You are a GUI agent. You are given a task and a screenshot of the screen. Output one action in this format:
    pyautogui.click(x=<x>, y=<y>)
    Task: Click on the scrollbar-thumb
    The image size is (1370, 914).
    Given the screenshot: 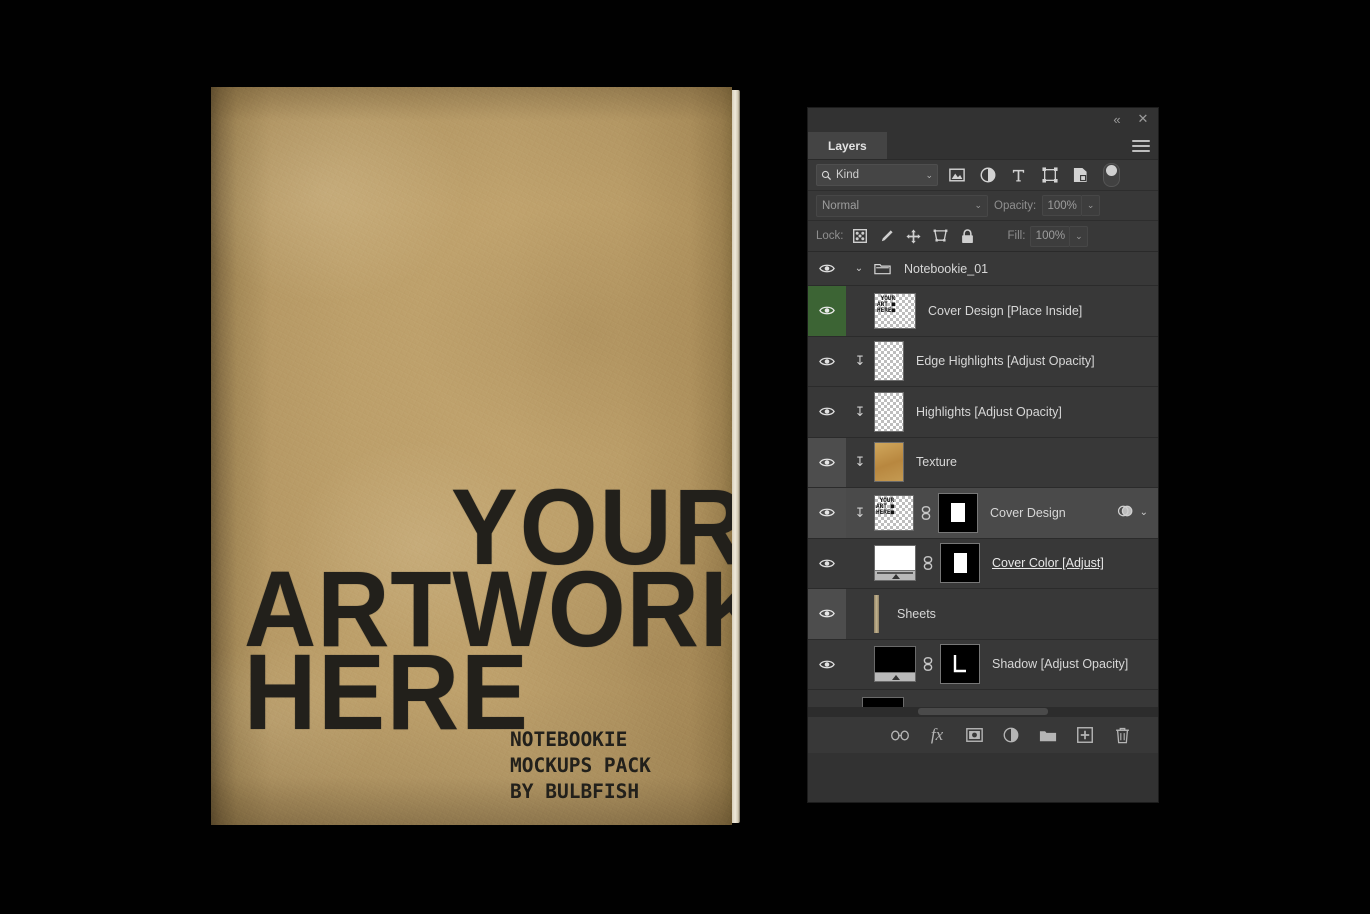 What is the action you would take?
    pyautogui.click(x=983, y=711)
    